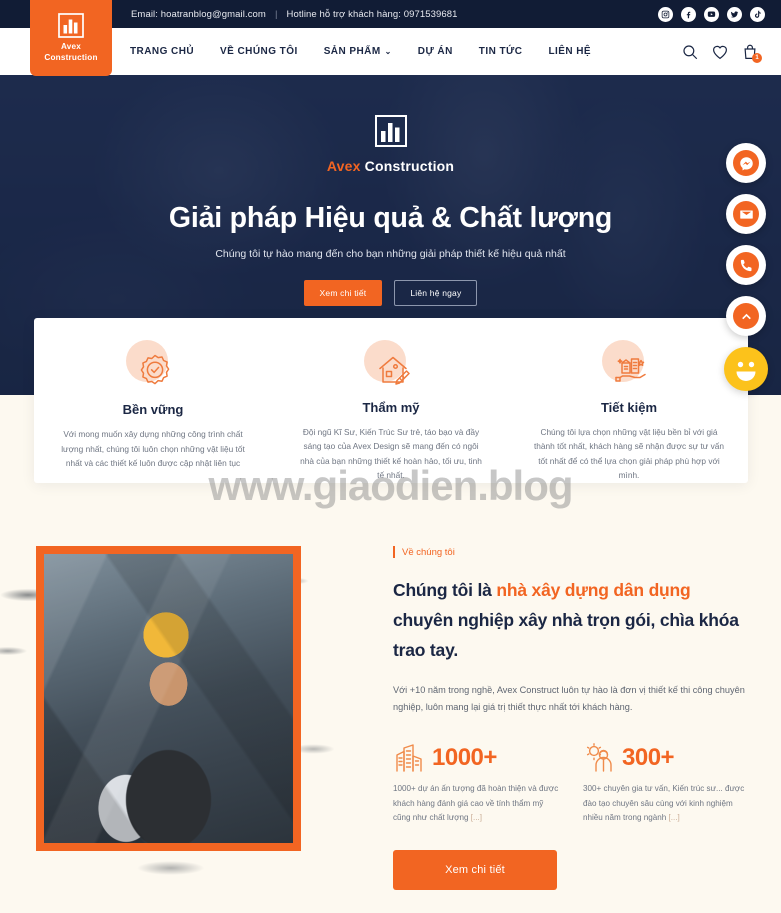 This screenshot has height=913, width=781. What do you see at coordinates (436, 293) in the screenshot?
I see `hero-secondary-button: Liên hệ ngay` at bounding box center [436, 293].